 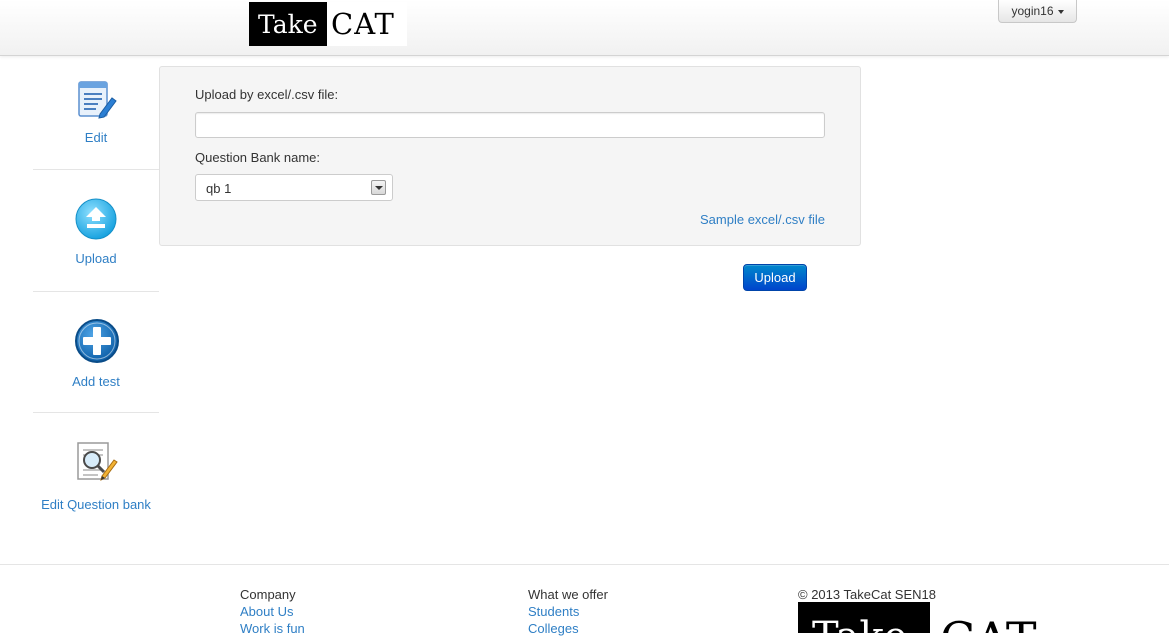 I want to click on sidebar-item-edit: Edit, so click(x=96, y=113).